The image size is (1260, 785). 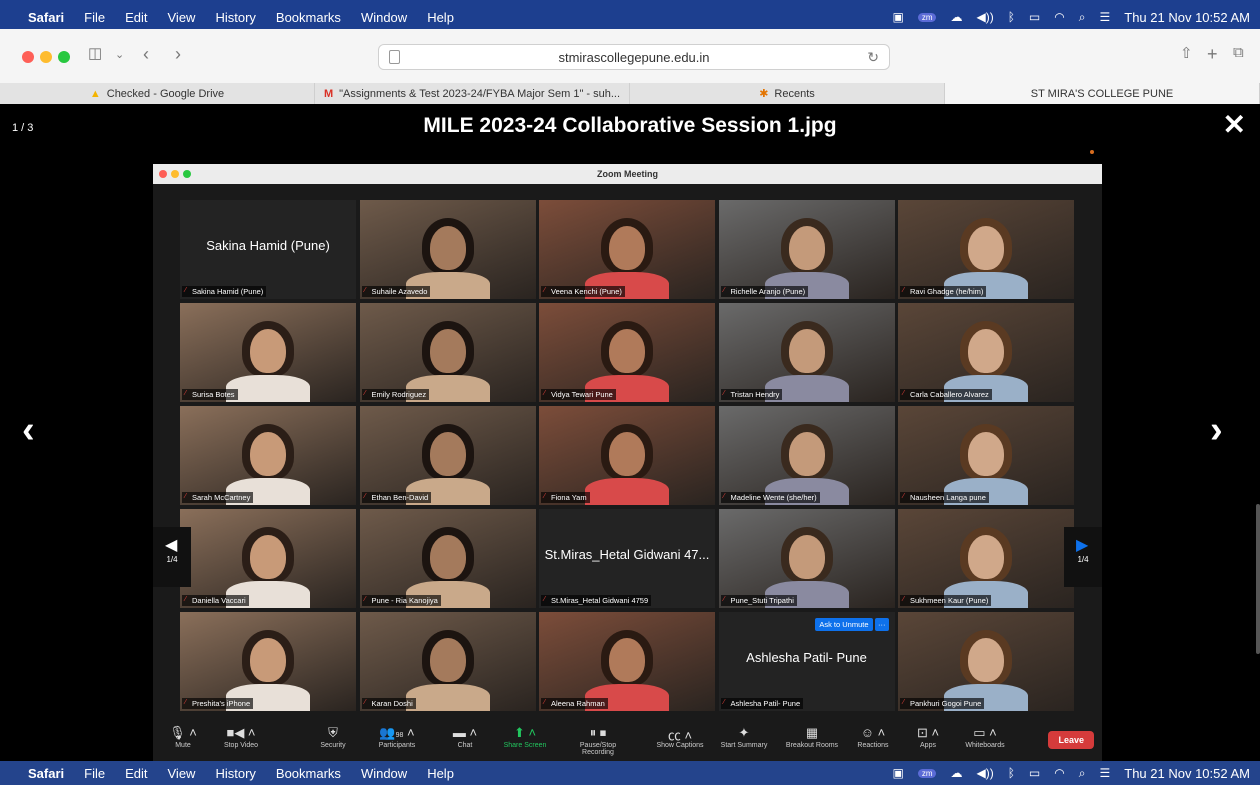 What do you see at coordinates (447, 352) in the screenshot?
I see `participant-tile: ⁄ Emily Rodriguez` at bounding box center [447, 352].